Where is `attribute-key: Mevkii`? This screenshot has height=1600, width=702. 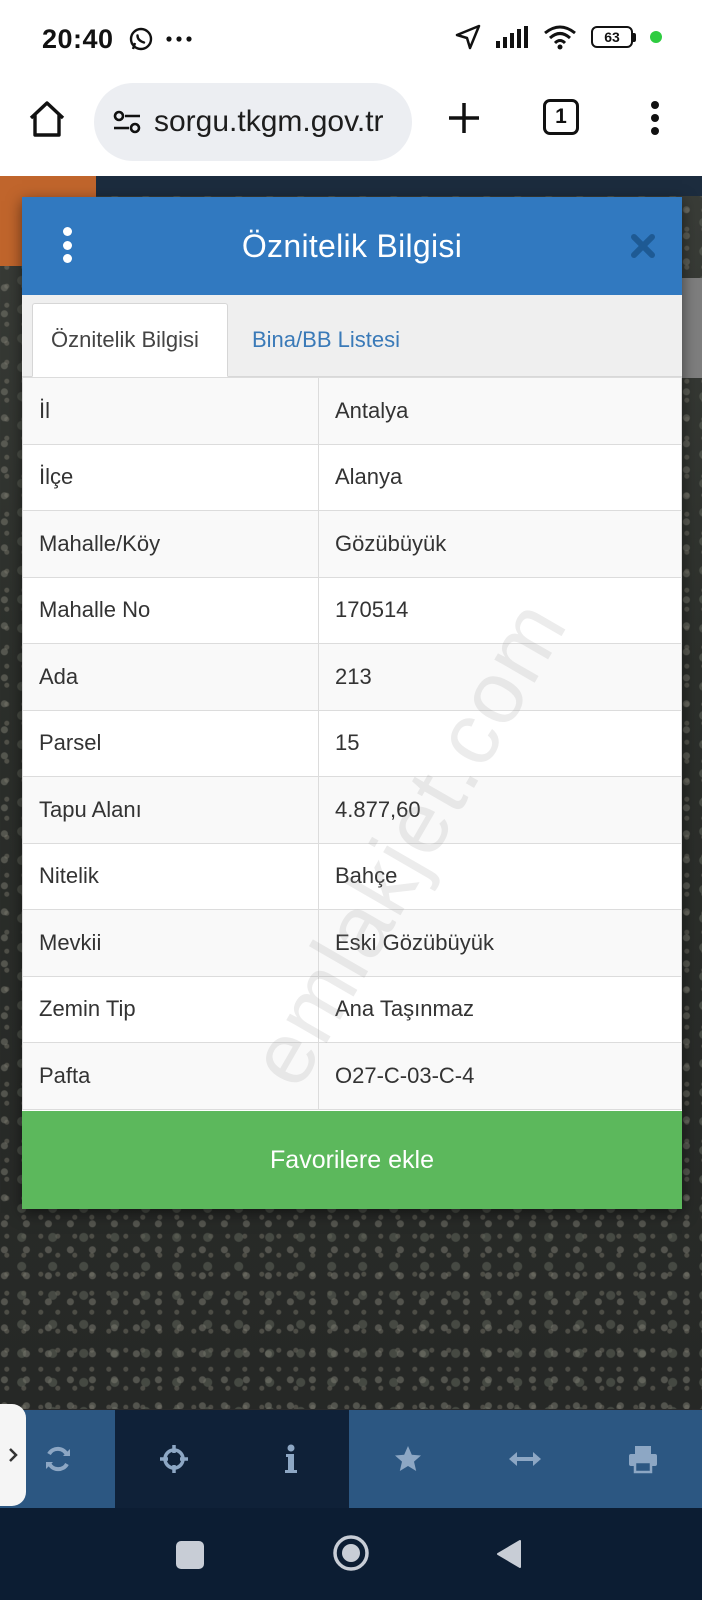 attribute-key: Mevkii is located at coordinates (170, 943).